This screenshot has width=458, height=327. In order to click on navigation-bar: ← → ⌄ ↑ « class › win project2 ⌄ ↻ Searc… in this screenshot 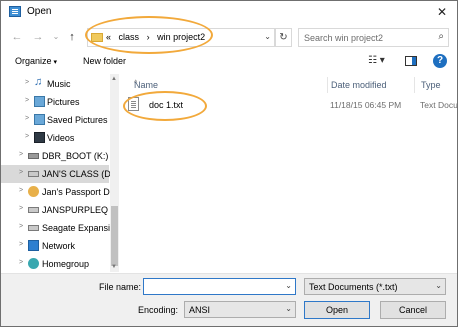, I will do `click(229, 37)`.